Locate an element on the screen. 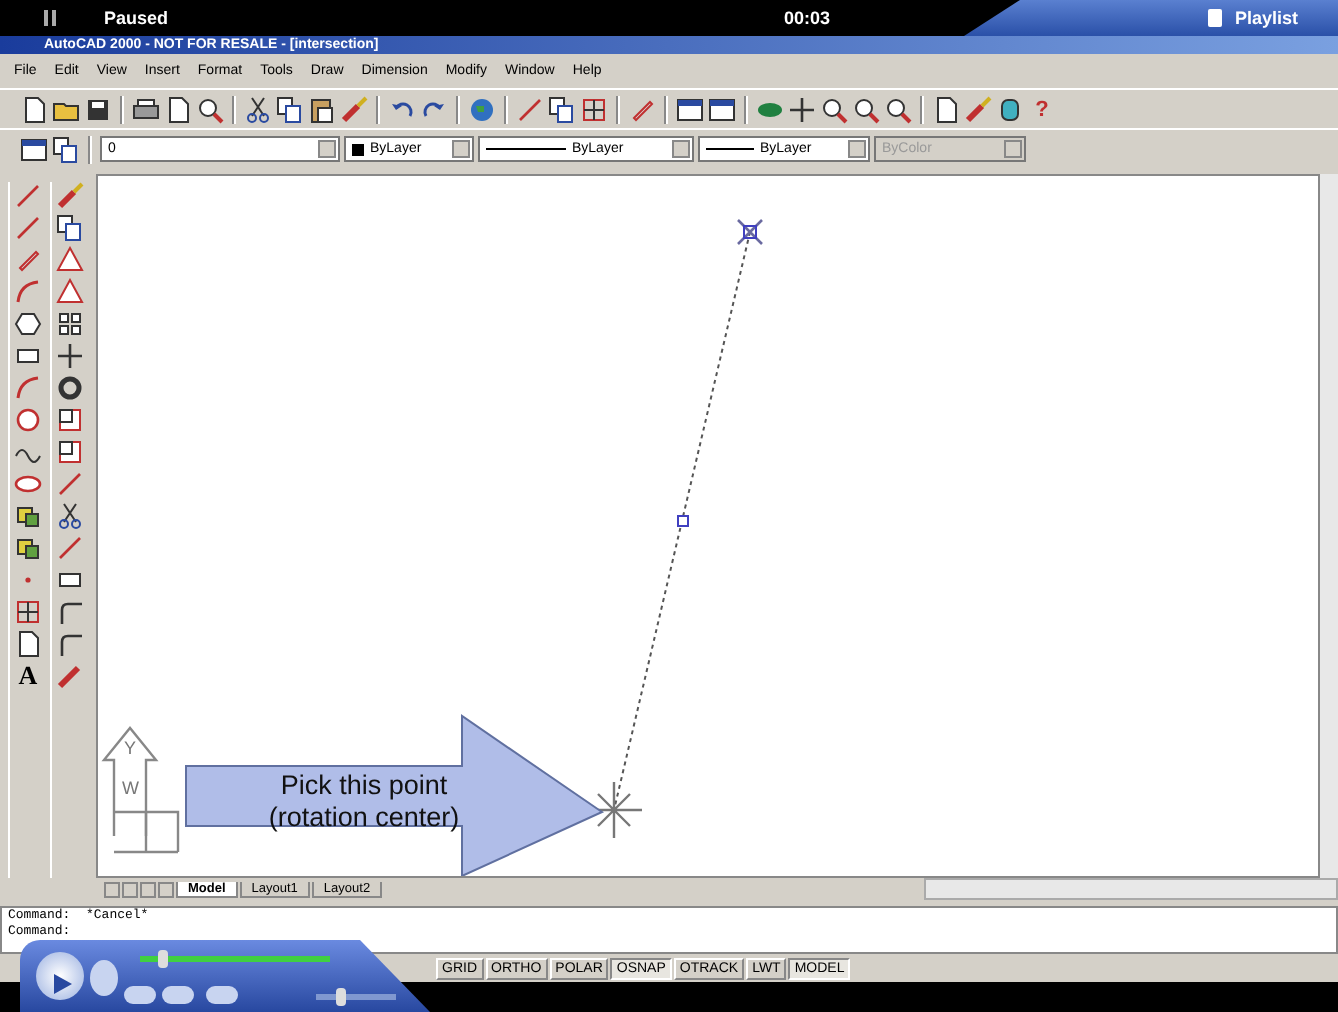  playback-status: Paused is located at coordinates (137, 18).